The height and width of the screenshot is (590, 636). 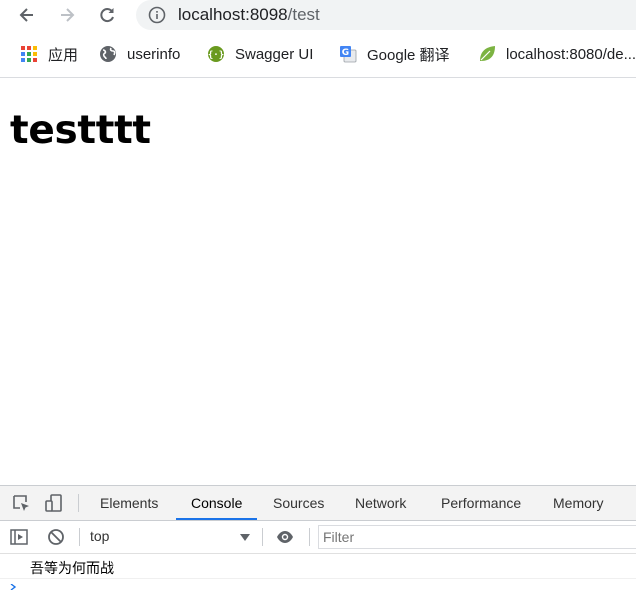 I want to click on url-host: localhost:8098, so click(x=233, y=14).